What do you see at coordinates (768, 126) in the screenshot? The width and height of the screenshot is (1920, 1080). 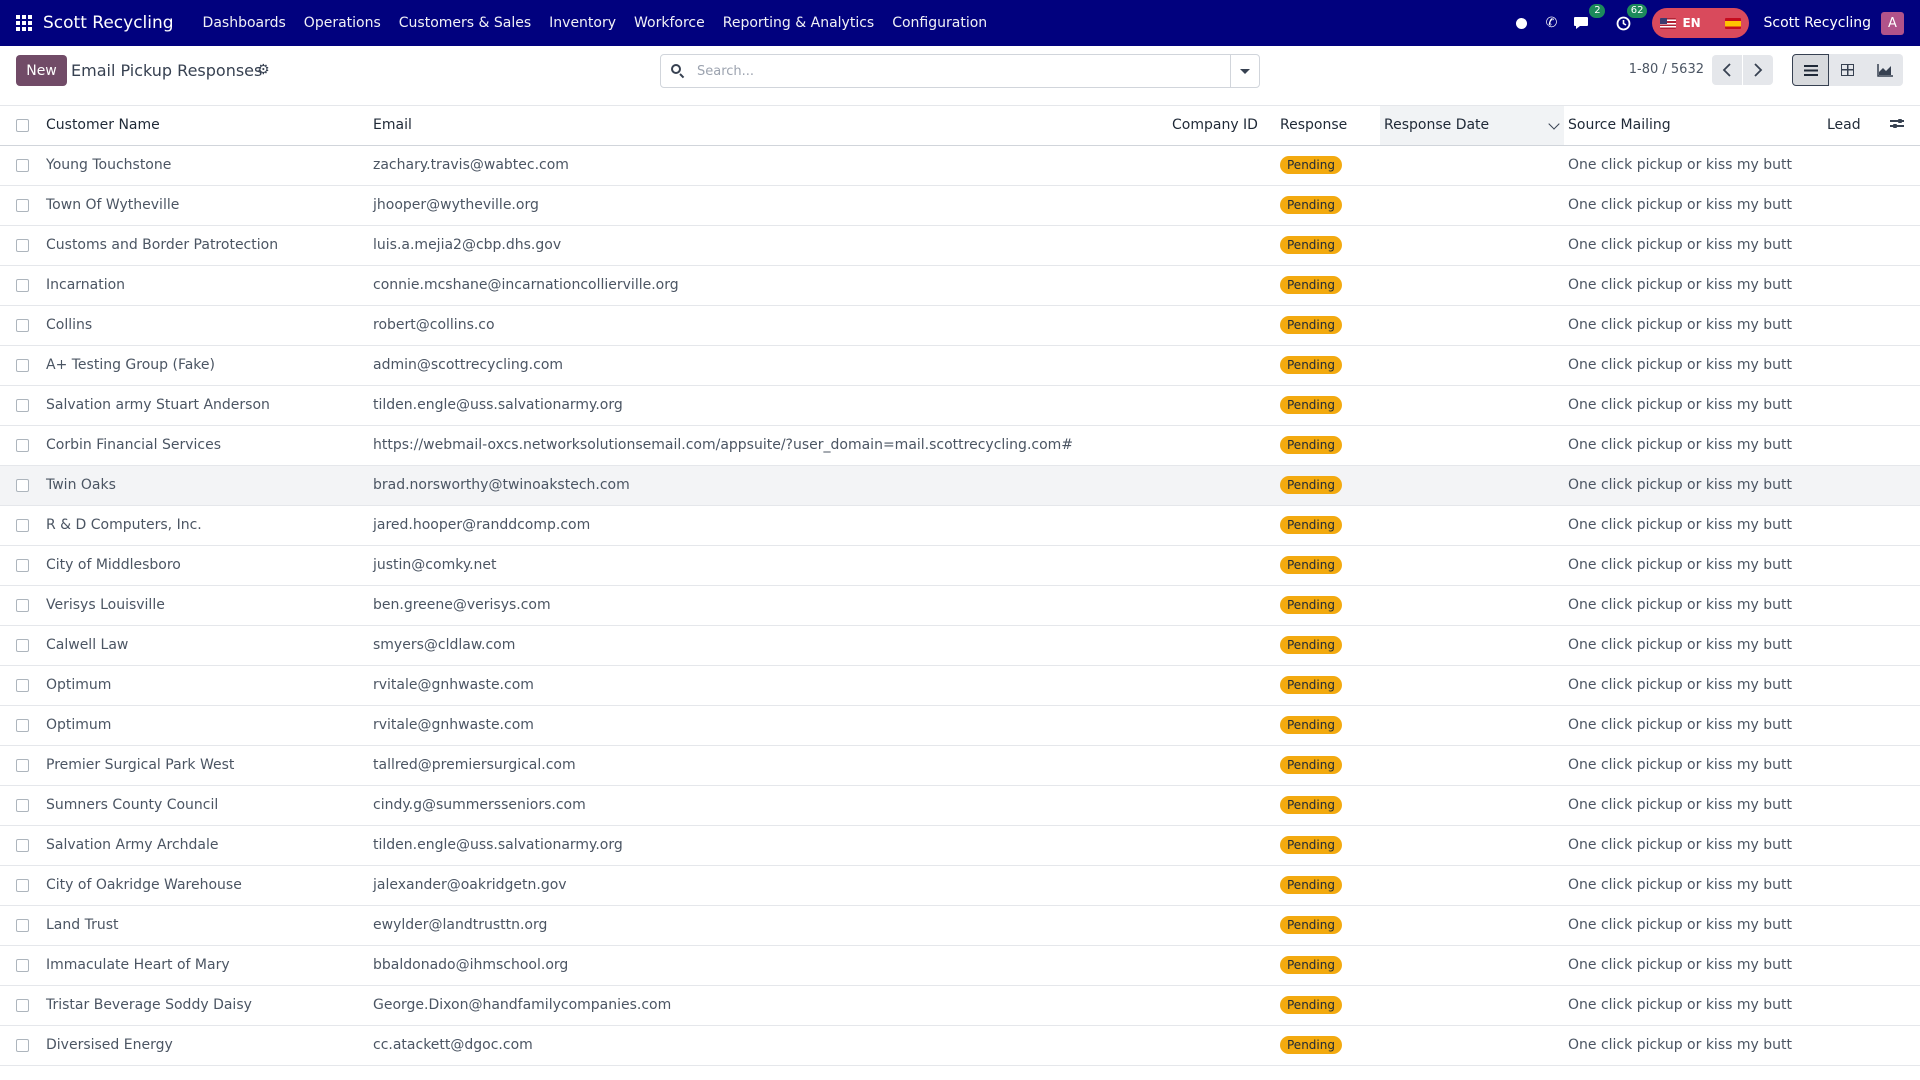 I see `column-header-email: Email` at bounding box center [768, 126].